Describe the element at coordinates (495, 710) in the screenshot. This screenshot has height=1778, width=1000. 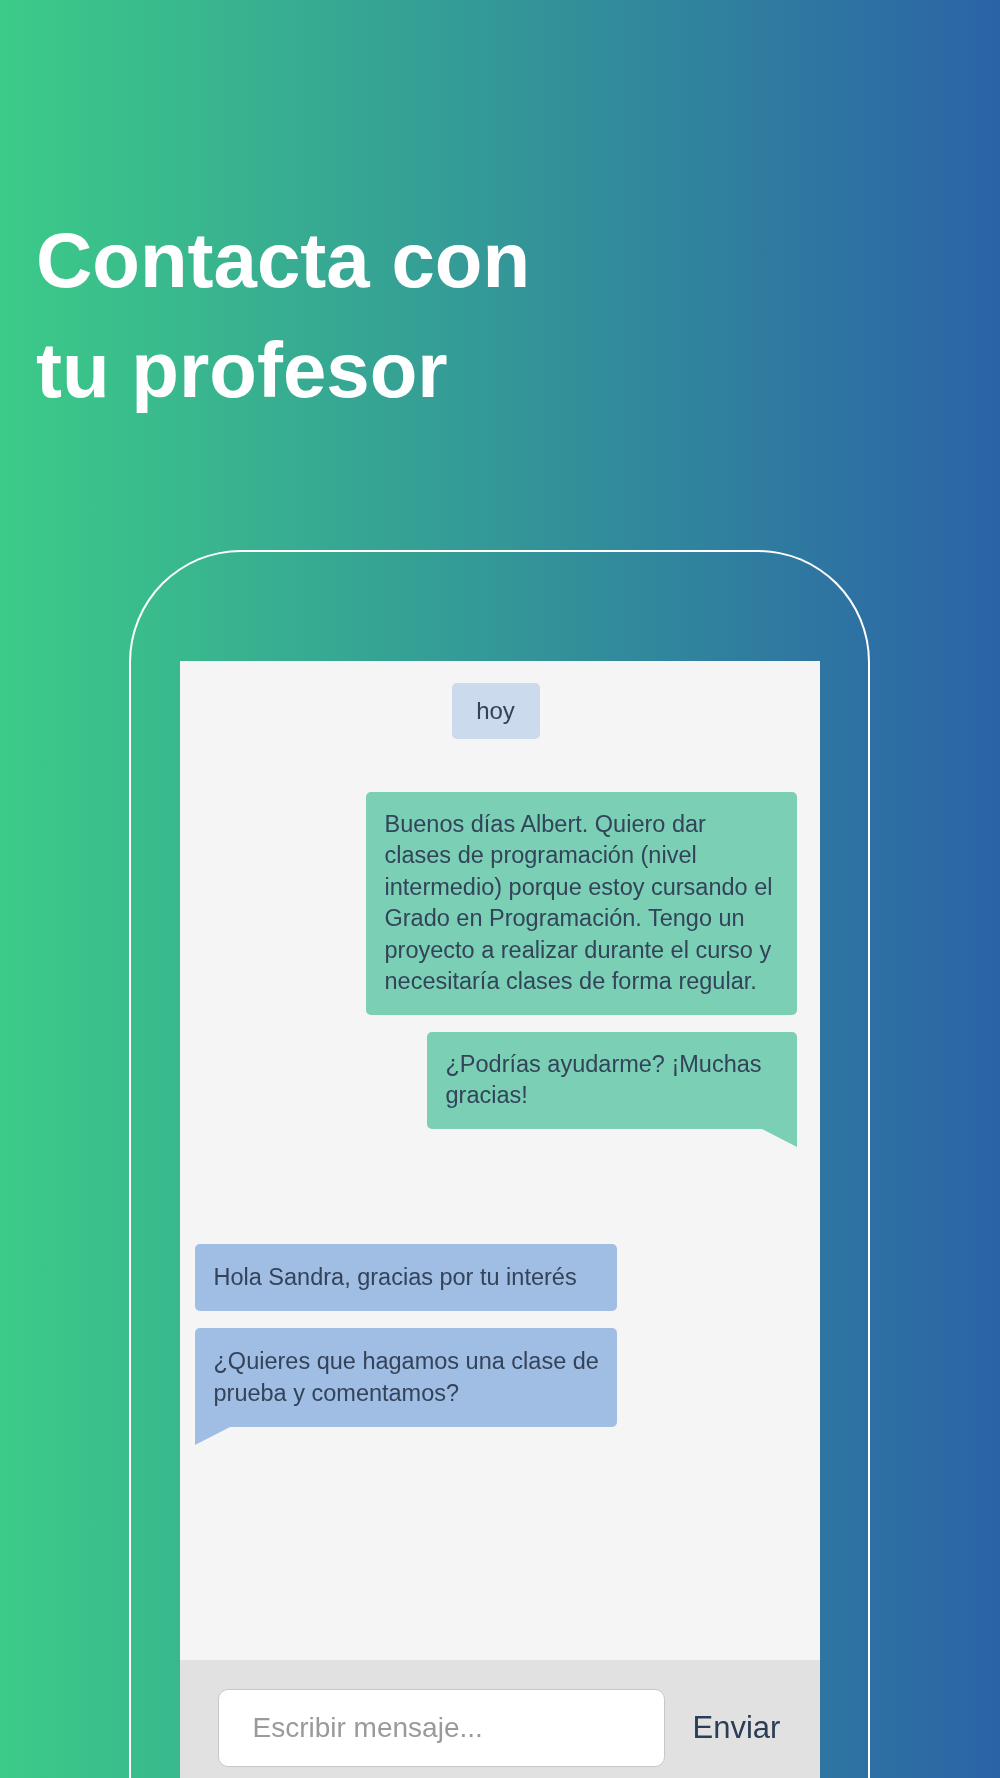
I see `date-chip: hoy` at that location.